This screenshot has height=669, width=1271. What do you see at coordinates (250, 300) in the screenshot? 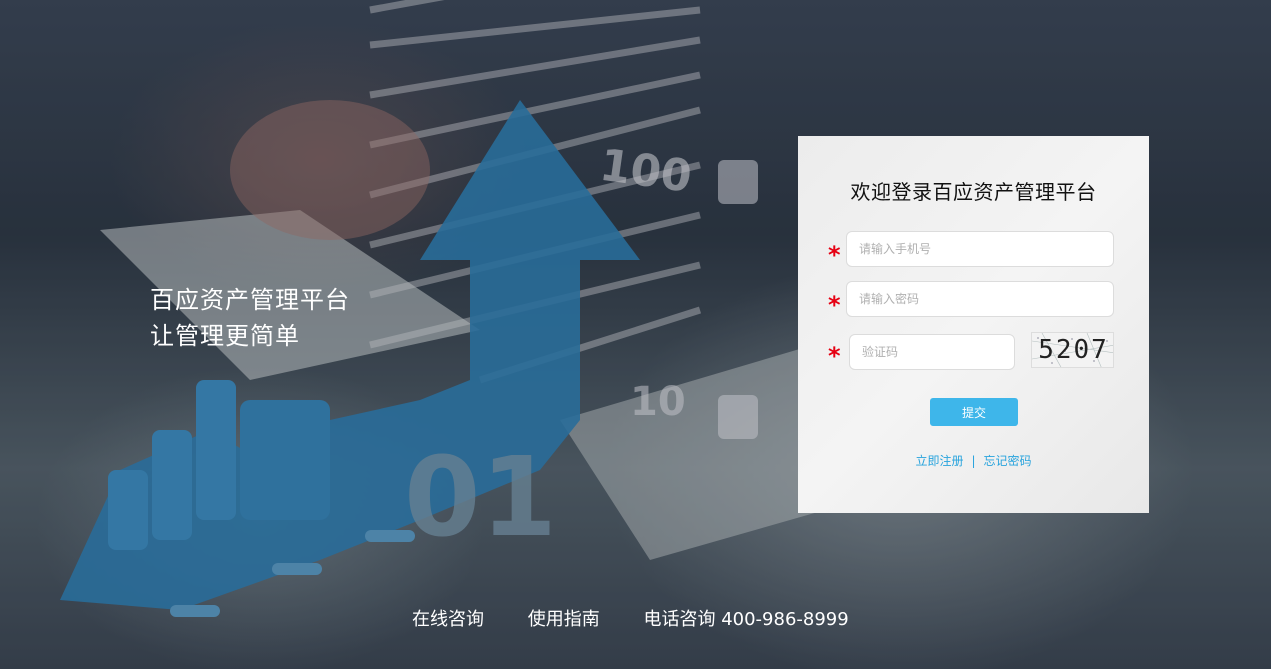
I see `slogan-line-1: 百应资产管理平台` at bounding box center [250, 300].